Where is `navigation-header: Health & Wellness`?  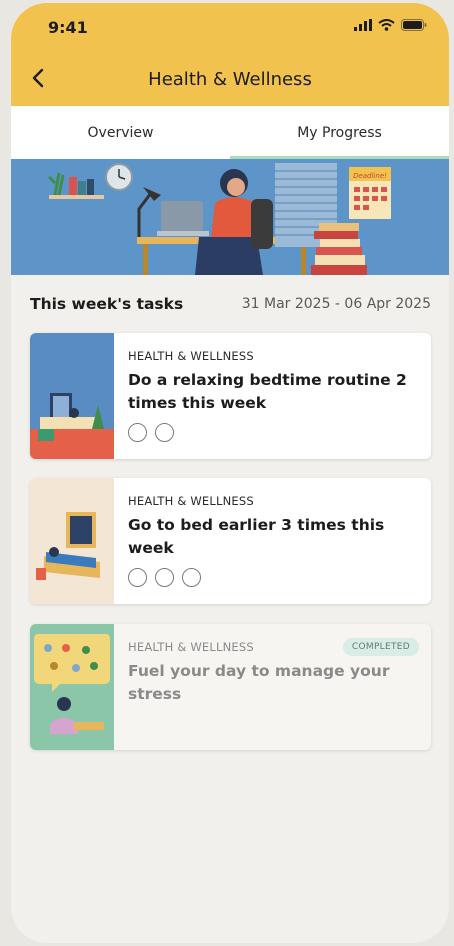 navigation-header: Health & Wellness is located at coordinates (230, 78).